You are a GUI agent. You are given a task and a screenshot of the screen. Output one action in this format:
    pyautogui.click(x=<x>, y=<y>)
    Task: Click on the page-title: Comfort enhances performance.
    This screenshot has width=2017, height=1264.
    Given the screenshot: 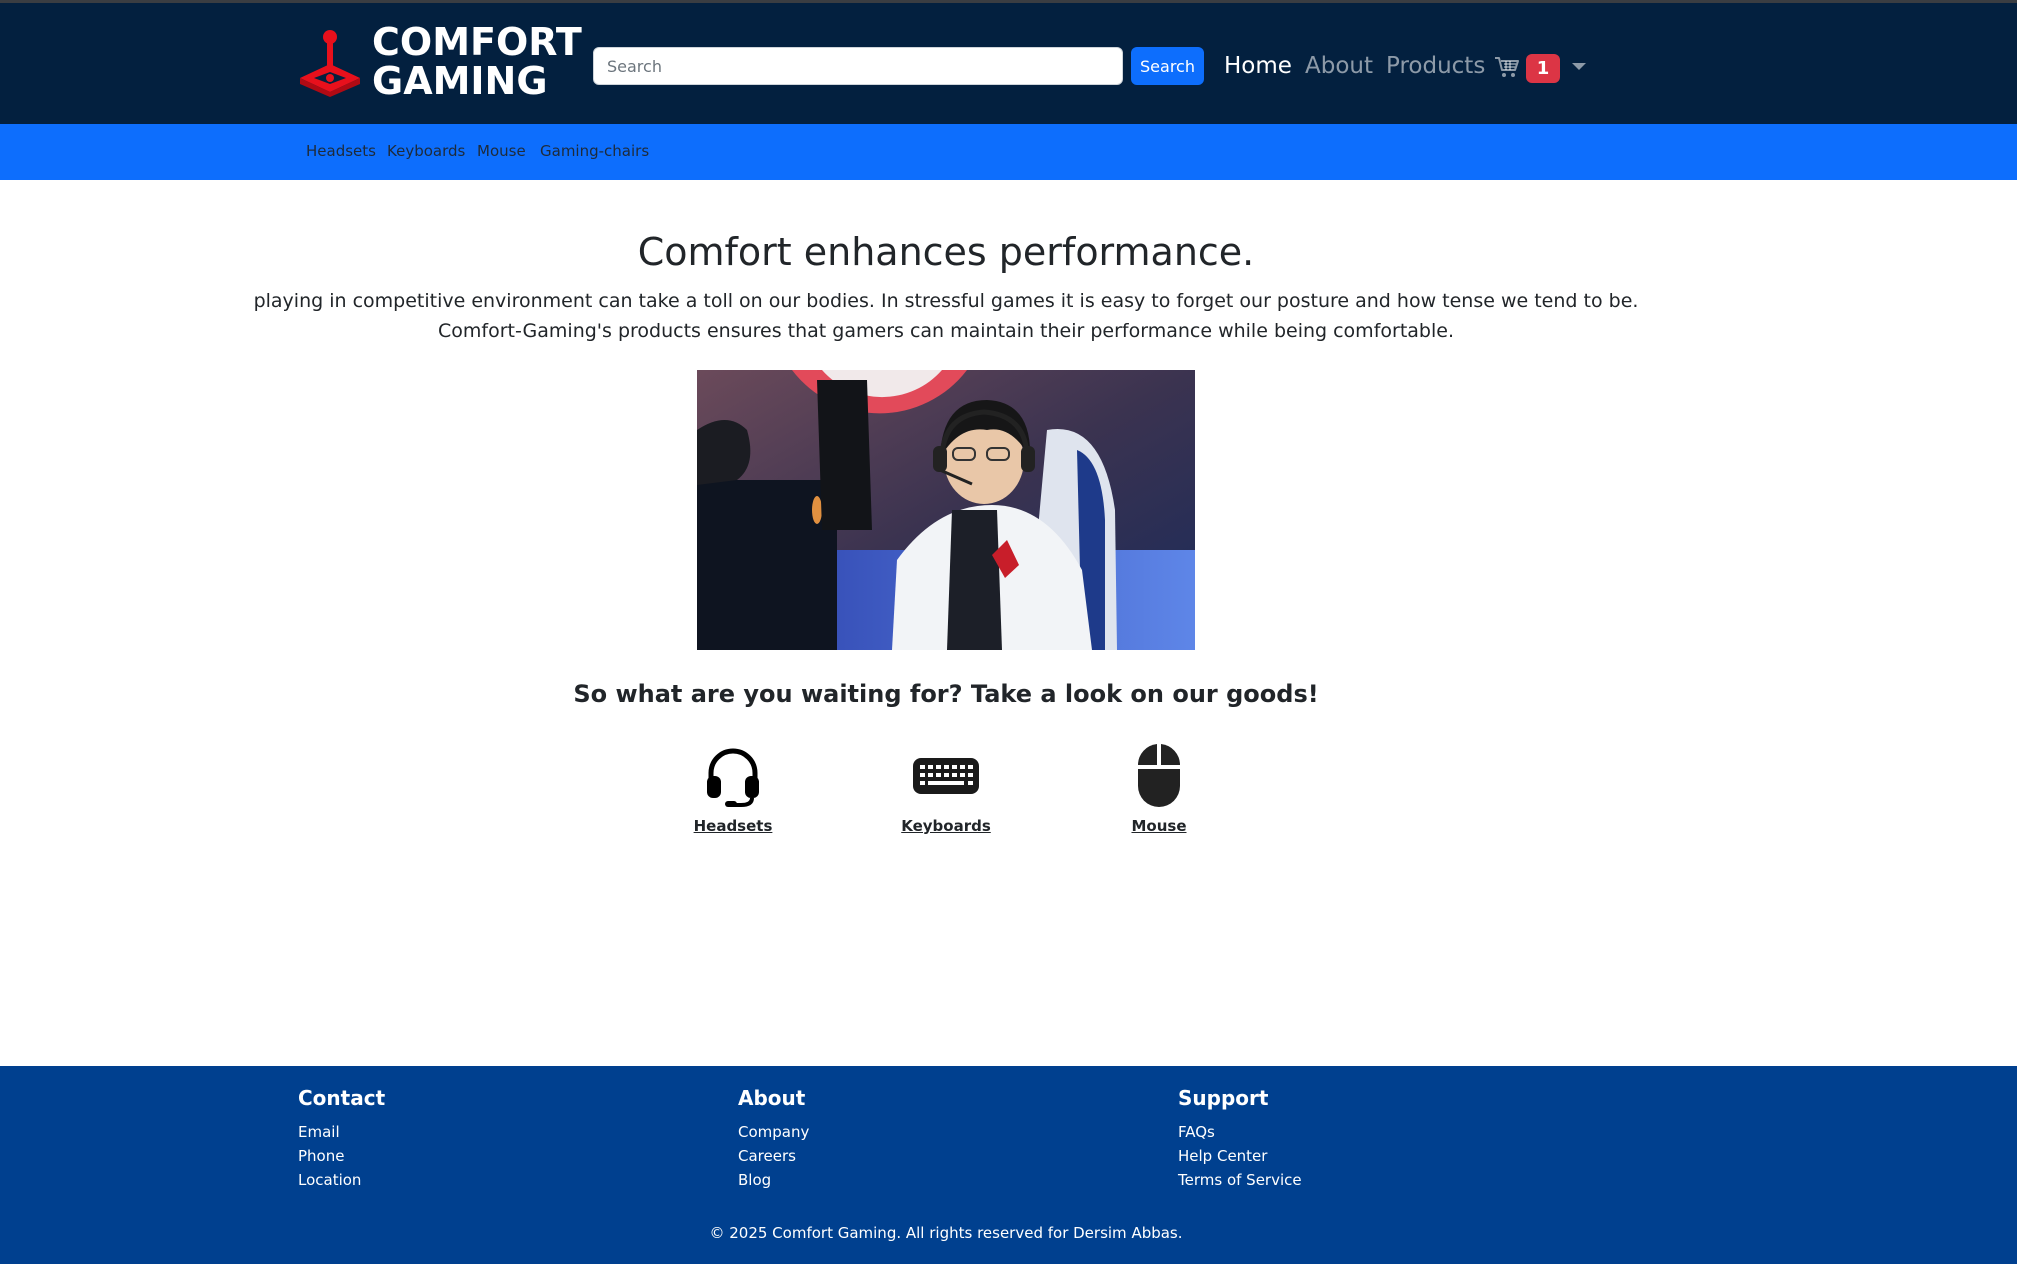 What is the action you would take?
    pyautogui.click(x=946, y=252)
    